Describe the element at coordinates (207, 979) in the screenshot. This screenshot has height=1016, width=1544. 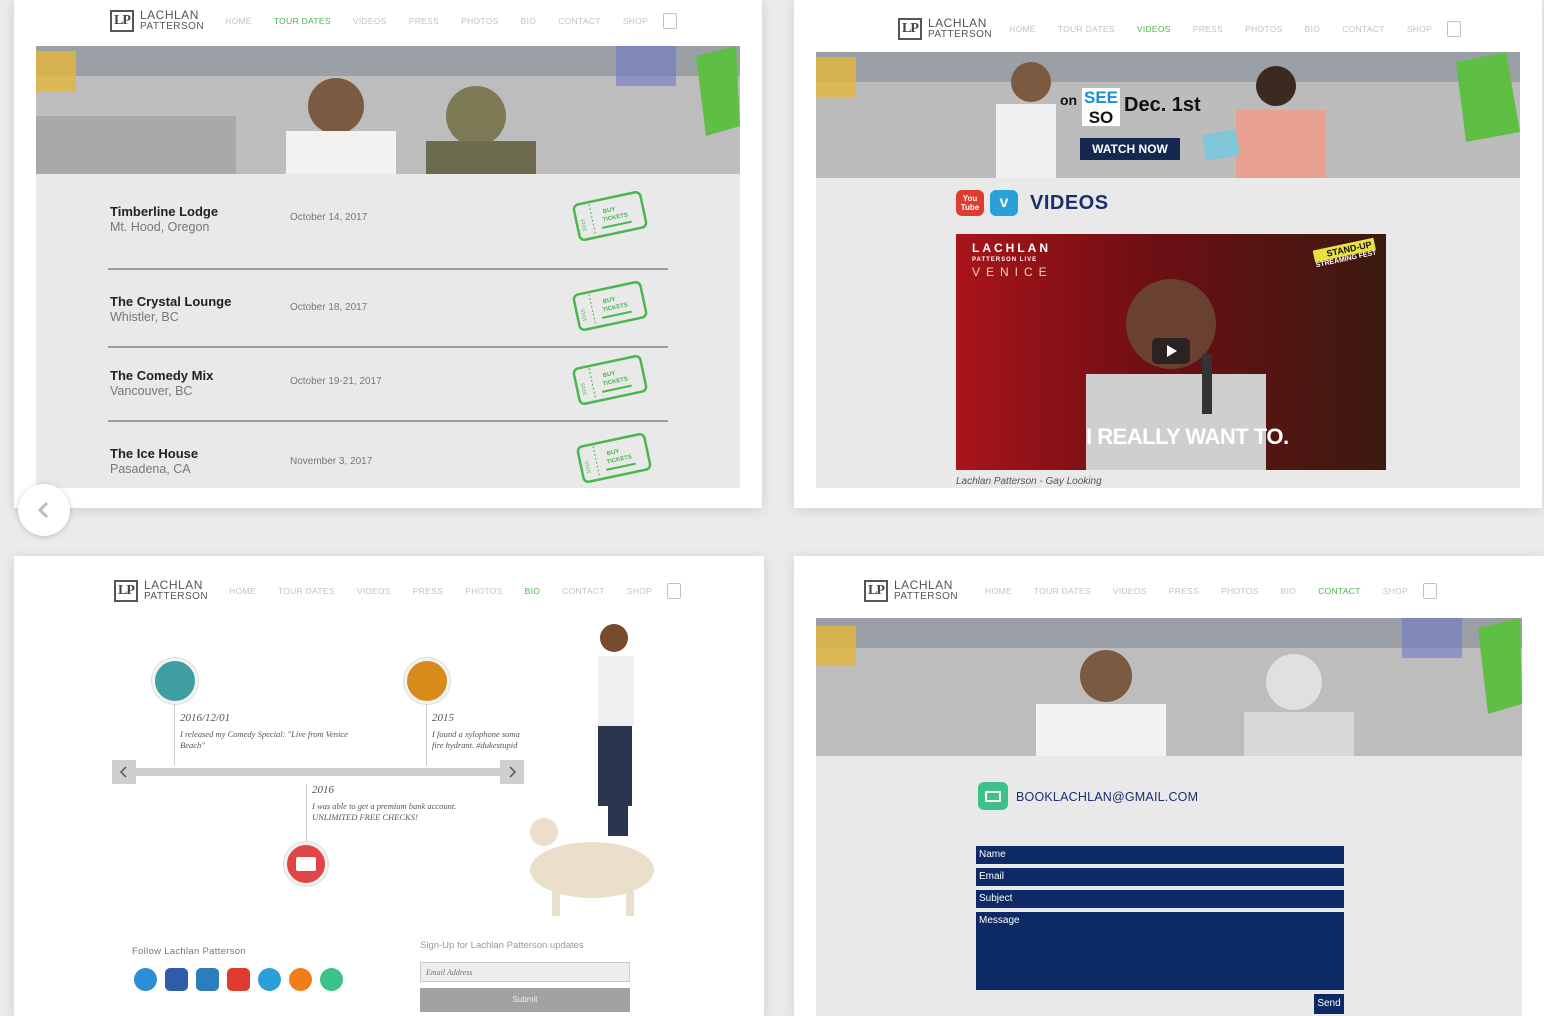
I see `instagram-icon` at that location.